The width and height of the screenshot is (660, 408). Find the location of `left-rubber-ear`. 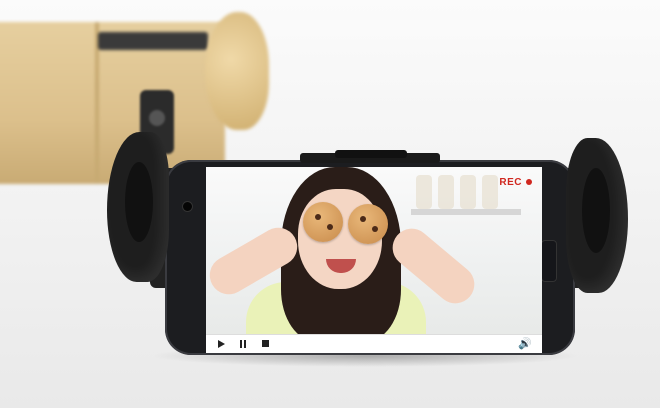

left-rubber-ear is located at coordinates (138, 207).